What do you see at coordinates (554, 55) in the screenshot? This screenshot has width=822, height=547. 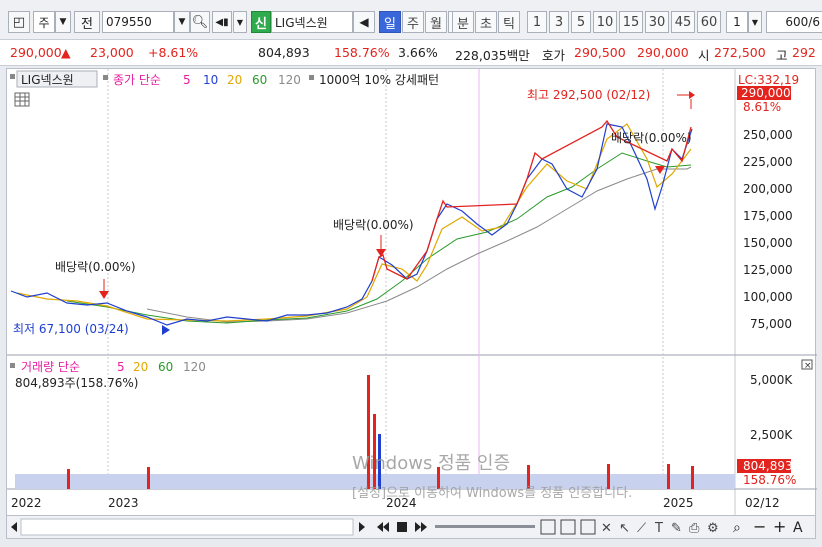 I see `ask-label: 호가` at bounding box center [554, 55].